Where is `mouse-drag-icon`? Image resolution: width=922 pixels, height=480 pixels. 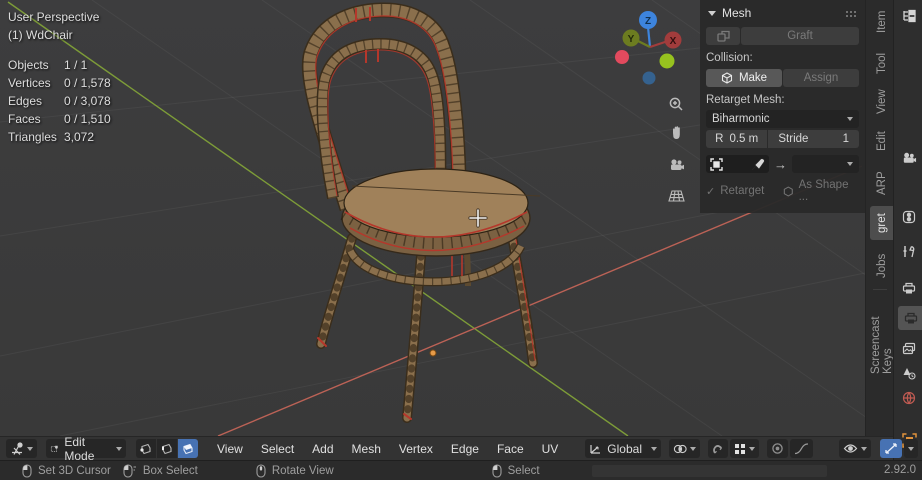 mouse-drag-icon is located at coordinates (129, 470).